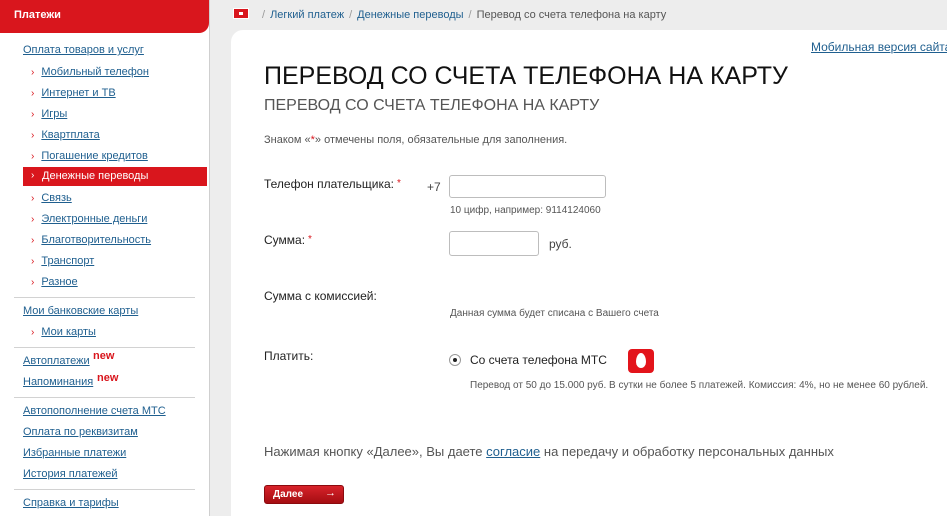 Image resolution: width=947 pixels, height=516 pixels. Describe the element at coordinates (241, 13) in the screenshot. I see `flag-icon` at that location.